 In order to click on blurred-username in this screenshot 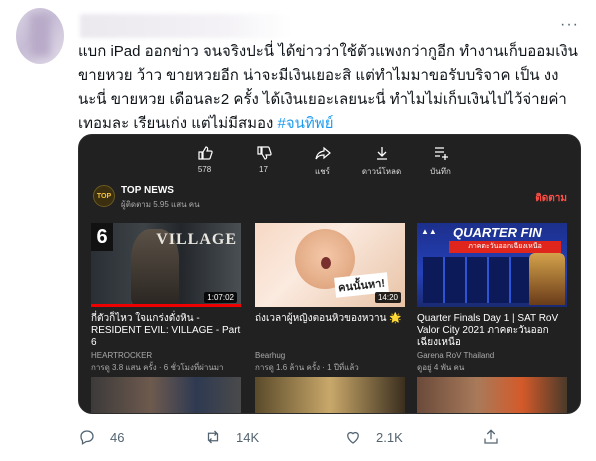, I will do `click(185, 26)`.